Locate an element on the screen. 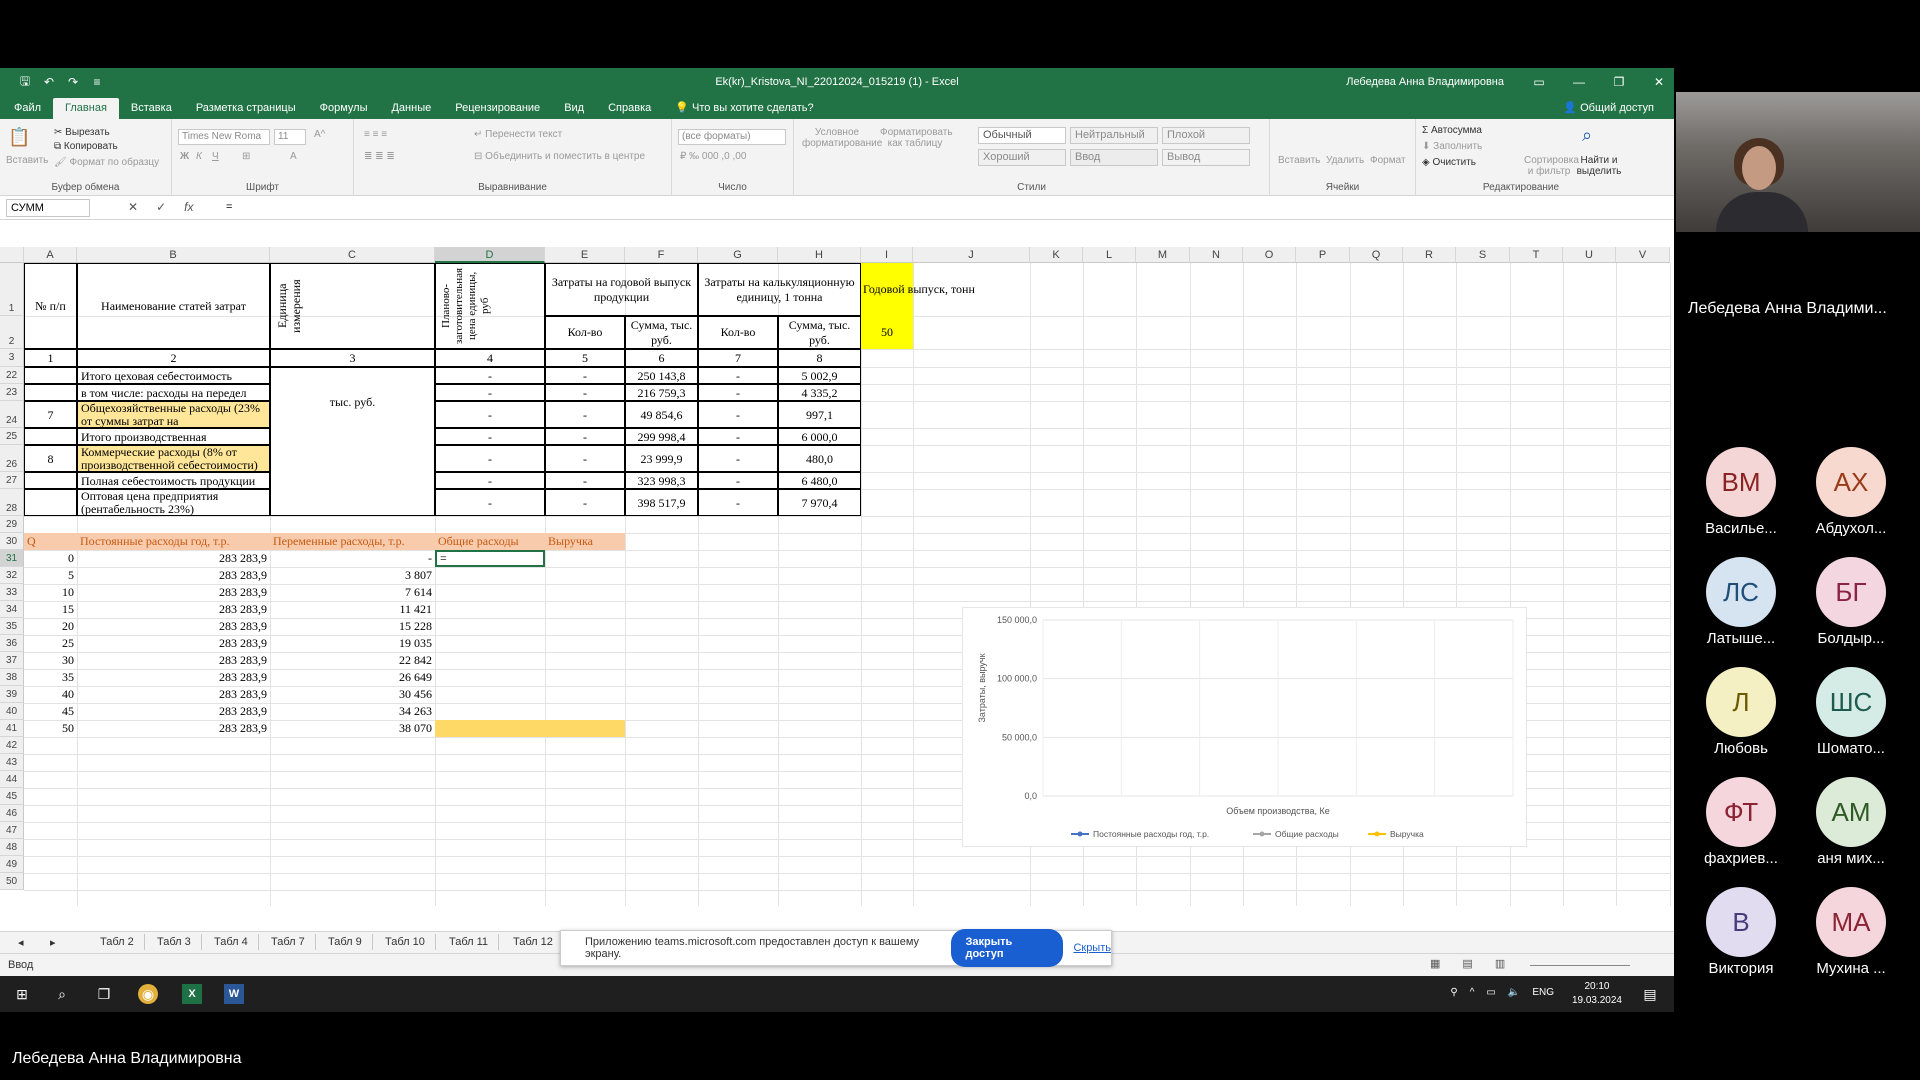 The width and height of the screenshot is (1920, 1080). row-header: 35 is located at coordinates (12, 626).